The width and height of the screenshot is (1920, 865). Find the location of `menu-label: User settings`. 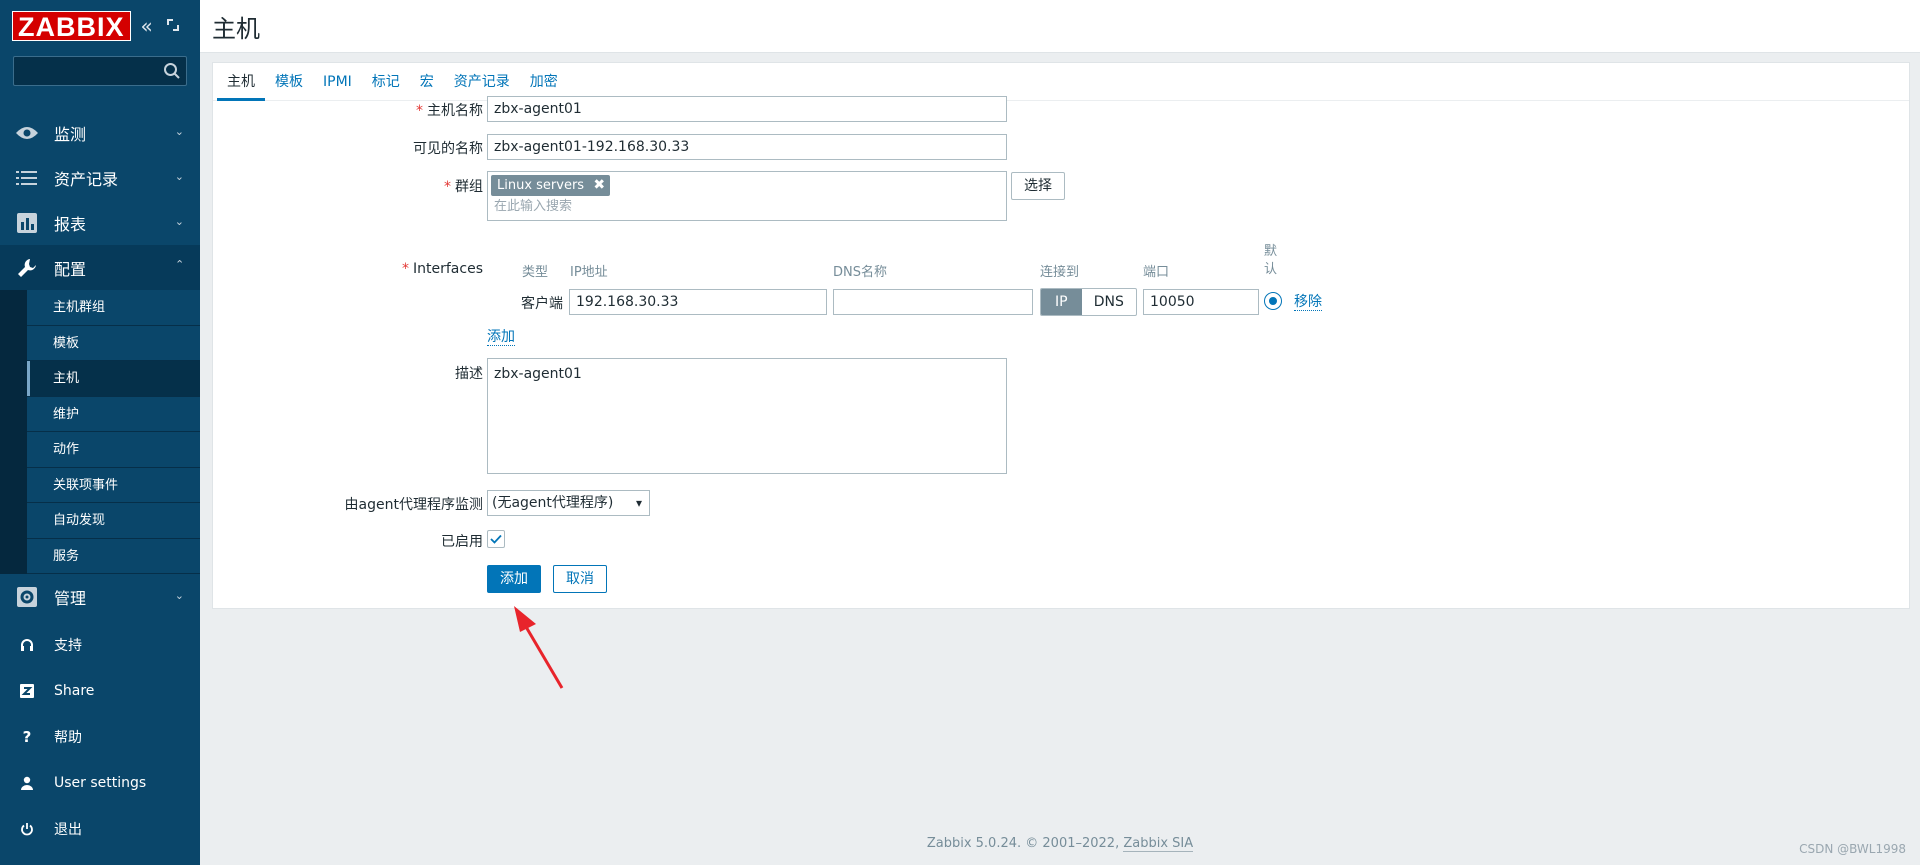

menu-label: User settings is located at coordinates (100, 783).